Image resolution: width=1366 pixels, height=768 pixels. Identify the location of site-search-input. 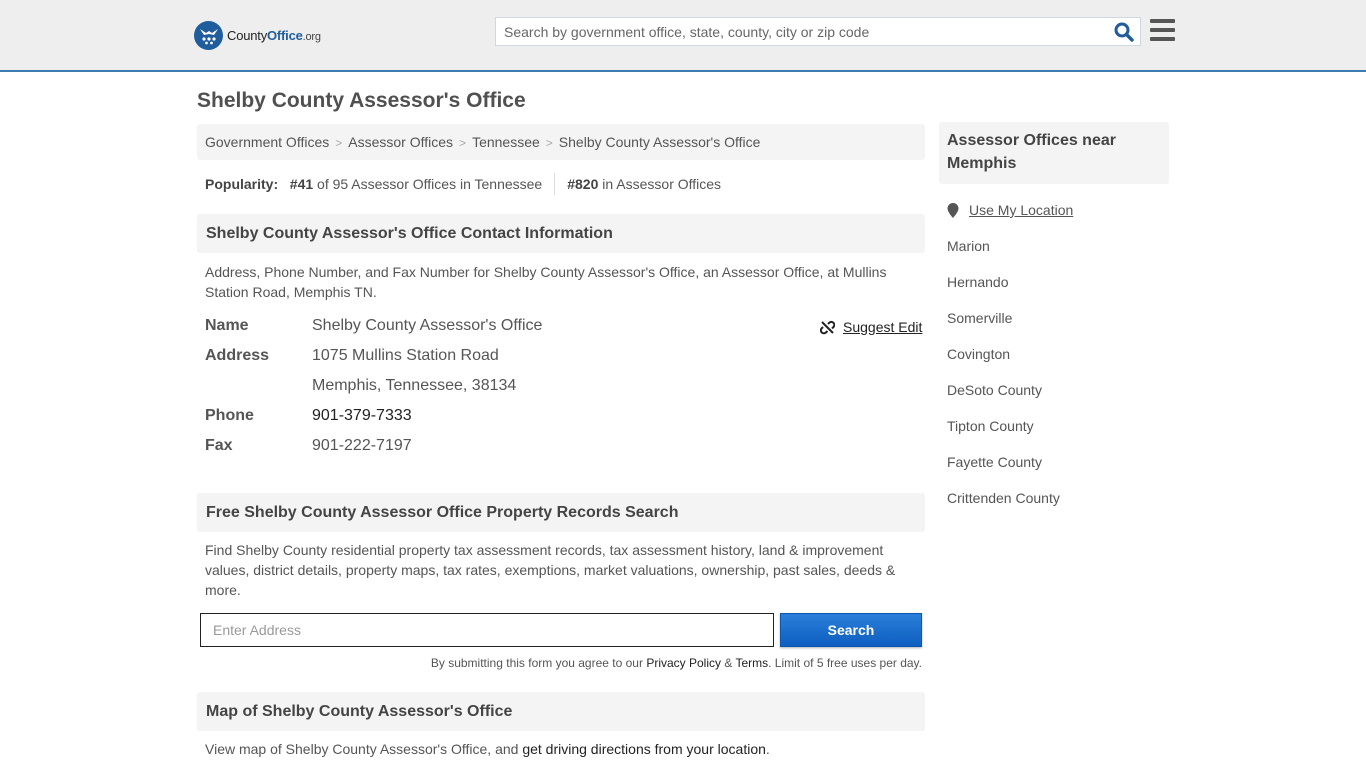
(796, 31).